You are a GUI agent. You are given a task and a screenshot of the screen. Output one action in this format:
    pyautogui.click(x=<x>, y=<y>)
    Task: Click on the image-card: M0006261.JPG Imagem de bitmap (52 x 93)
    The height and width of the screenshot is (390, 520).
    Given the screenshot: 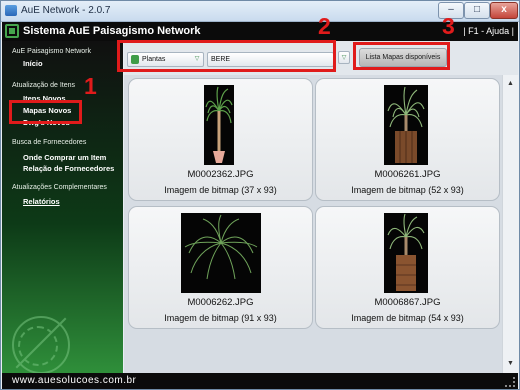 What is the action you would take?
    pyautogui.click(x=407, y=139)
    